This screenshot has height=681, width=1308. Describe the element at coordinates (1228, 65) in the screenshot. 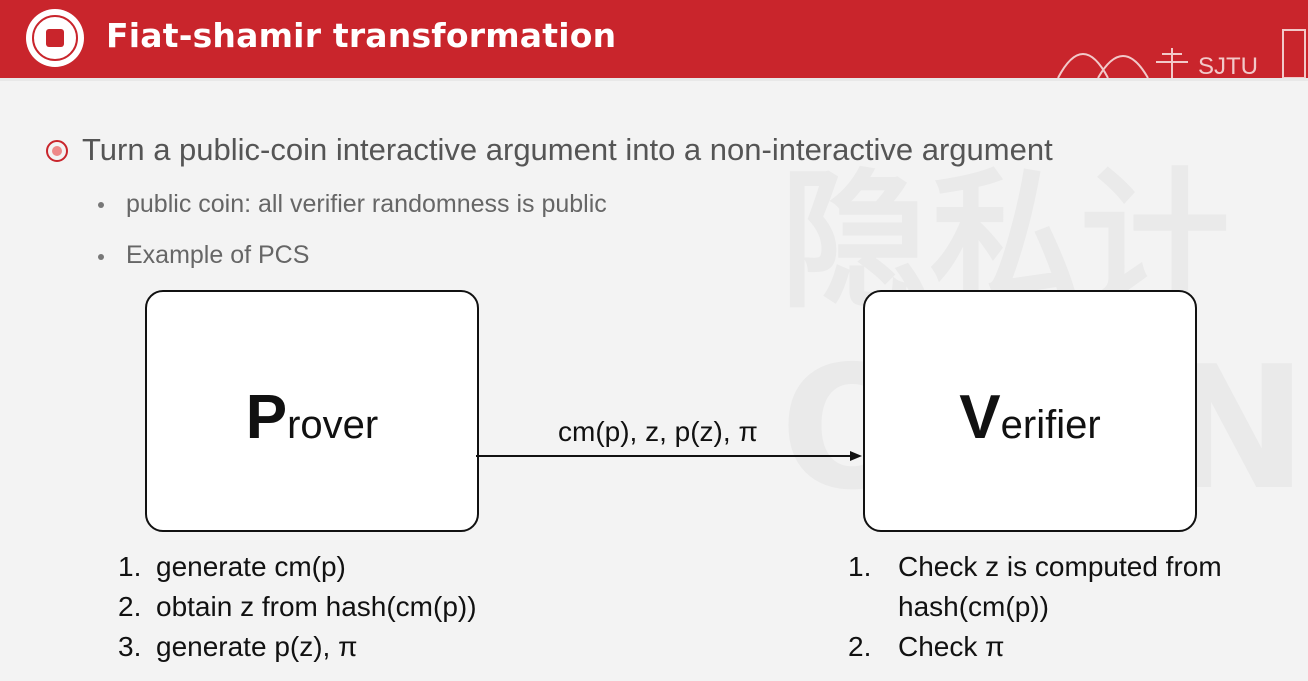

I see `campus-logo-text: SJTU` at that location.